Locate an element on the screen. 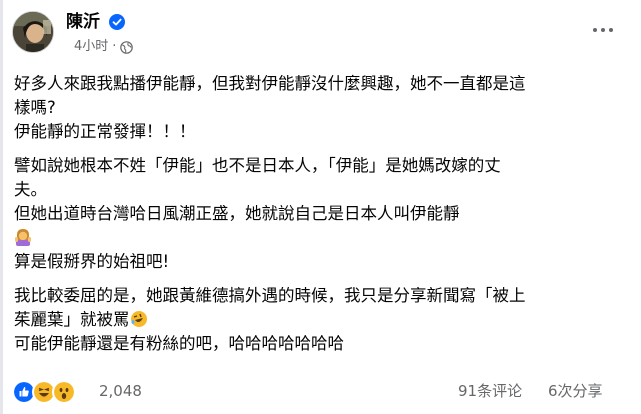 The height and width of the screenshot is (414, 641). text-line: 我比較委屈的是，她跟黃維德搞外遇的時候，我只是分享新聞寫「被上 is located at coordinates (270, 295).